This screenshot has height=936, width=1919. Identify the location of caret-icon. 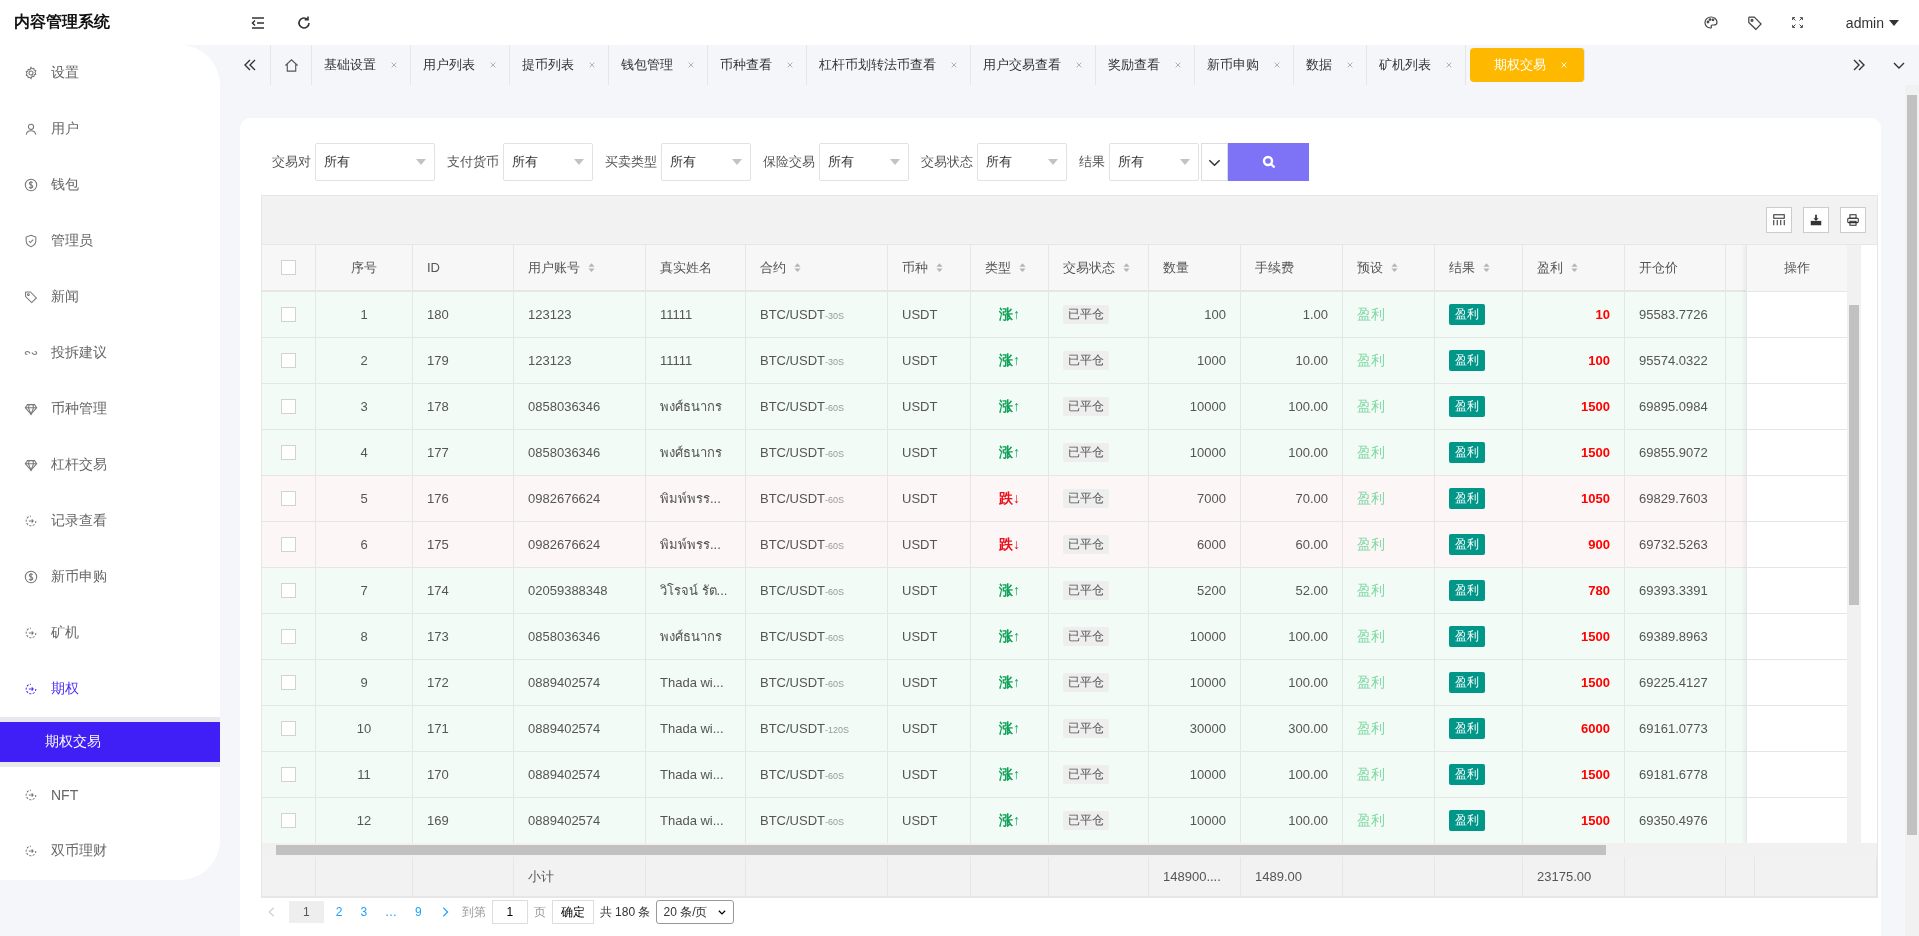
(1053, 162).